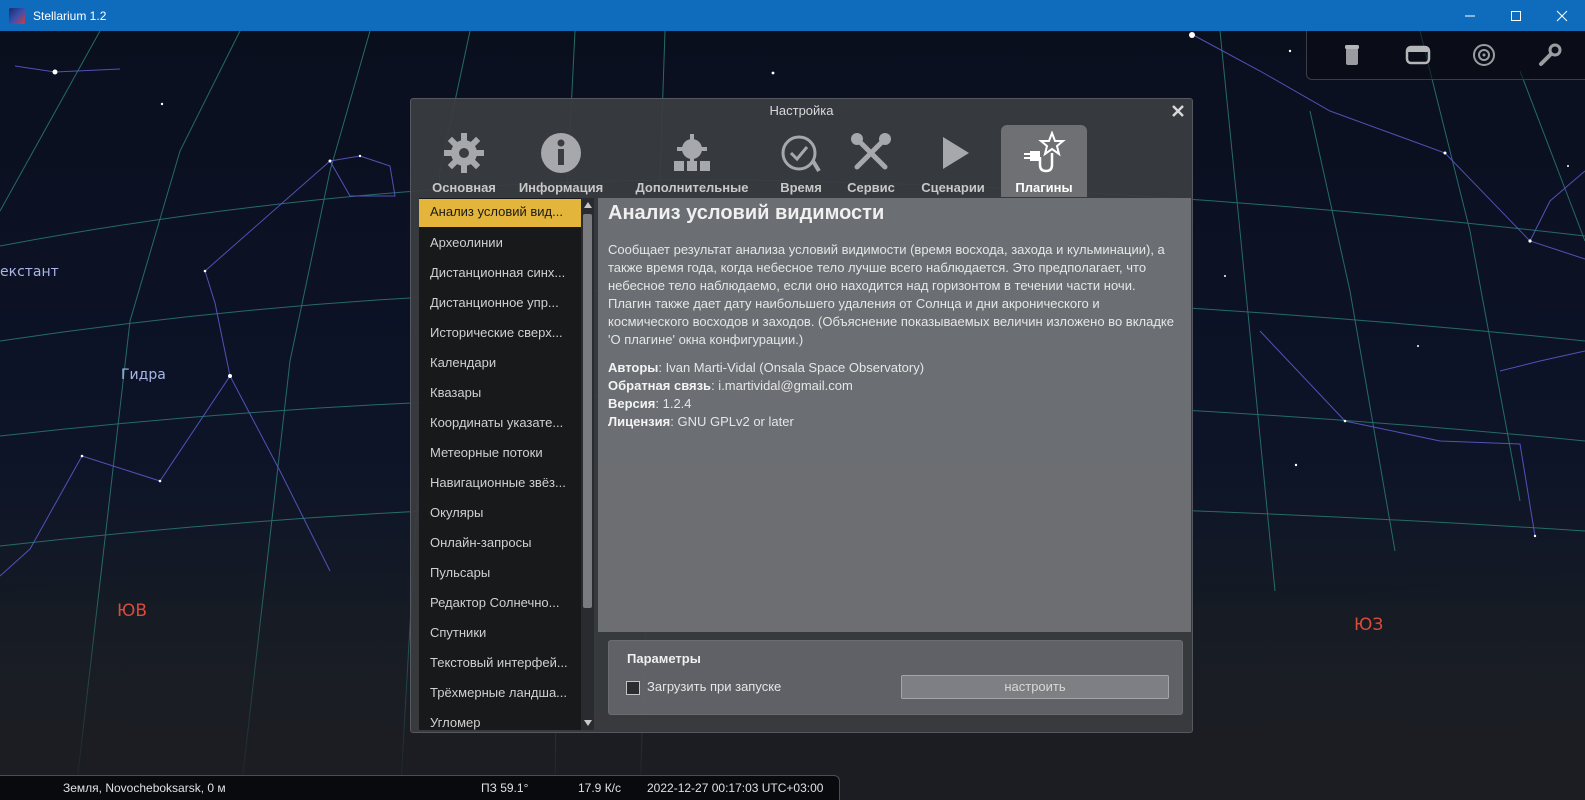  I want to click on tab-label: Сервис, so click(871, 187).